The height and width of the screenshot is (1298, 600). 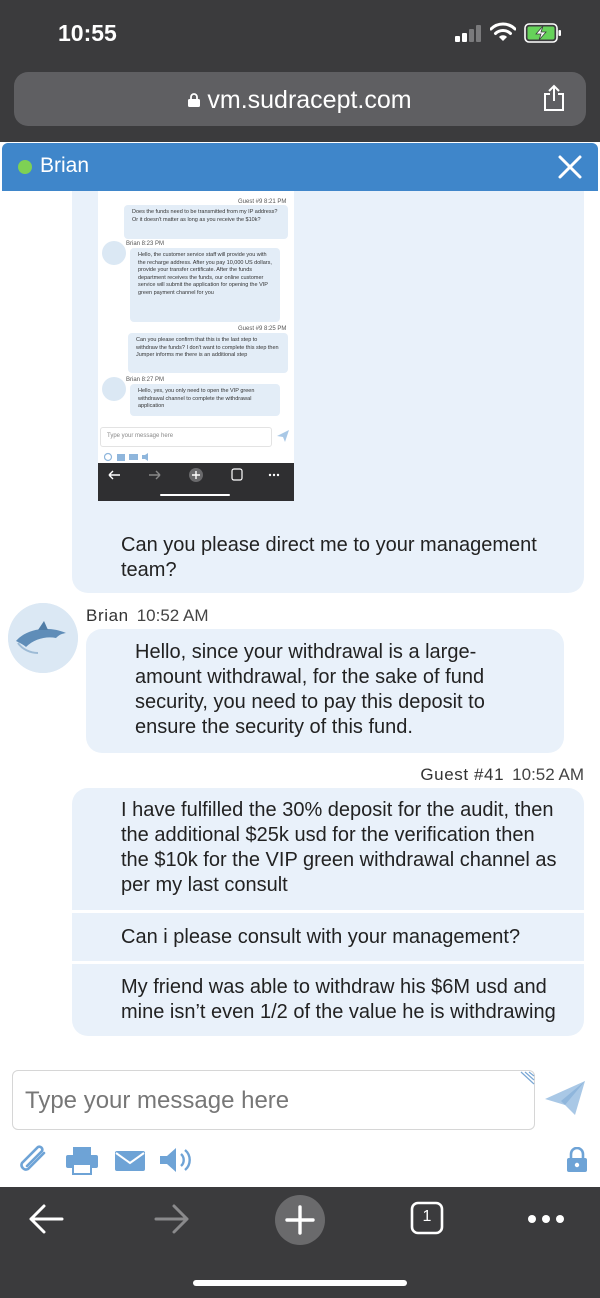 I want to click on browser-top-bar: 10:55 vm.sudracept.com, so click(x=300, y=71).